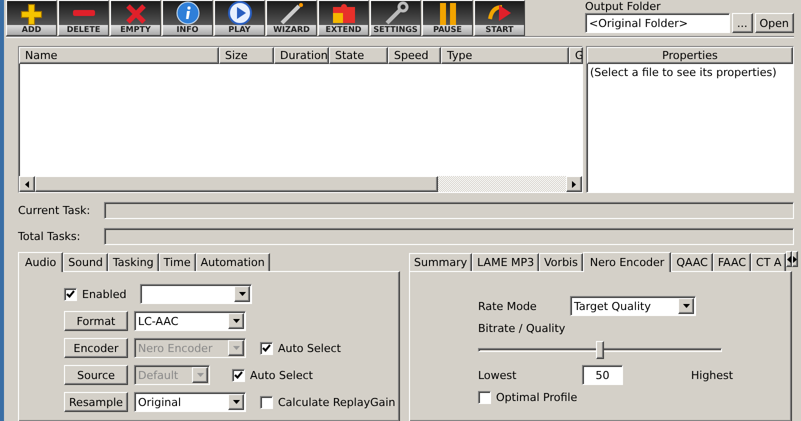 This screenshot has width=801, height=421. What do you see at coordinates (55, 210) in the screenshot?
I see `progress-label: Current Task:` at bounding box center [55, 210].